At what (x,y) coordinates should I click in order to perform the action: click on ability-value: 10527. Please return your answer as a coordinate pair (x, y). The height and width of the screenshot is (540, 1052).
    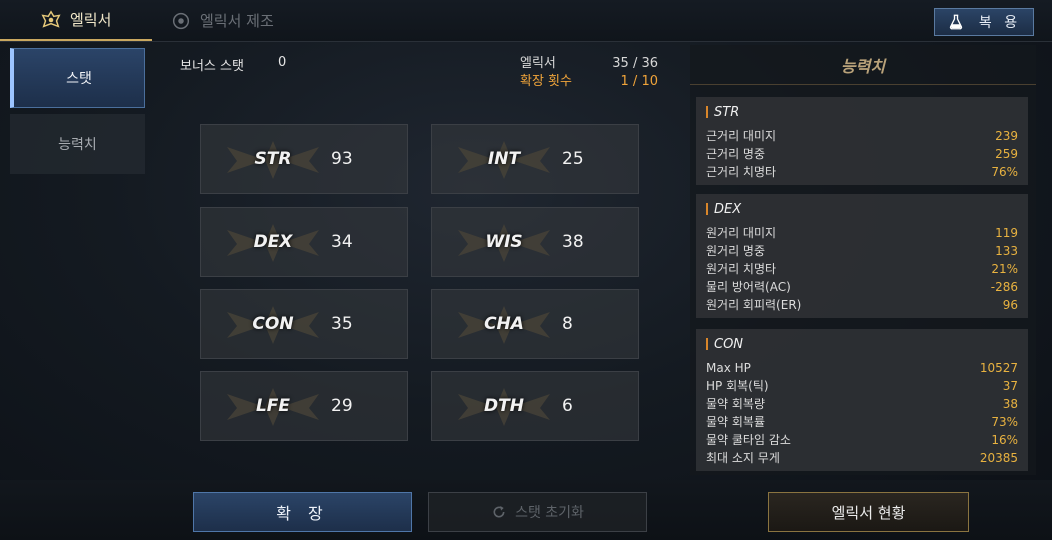
    Looking at the image, I should click on (998, 368).